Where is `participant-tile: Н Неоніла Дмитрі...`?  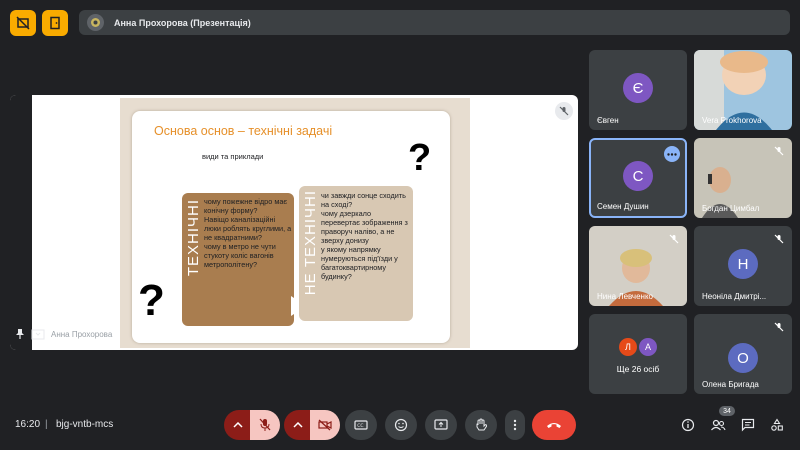
participant-tile: Н Неоніла Дмитрі... is located at coordinates (743, 266).